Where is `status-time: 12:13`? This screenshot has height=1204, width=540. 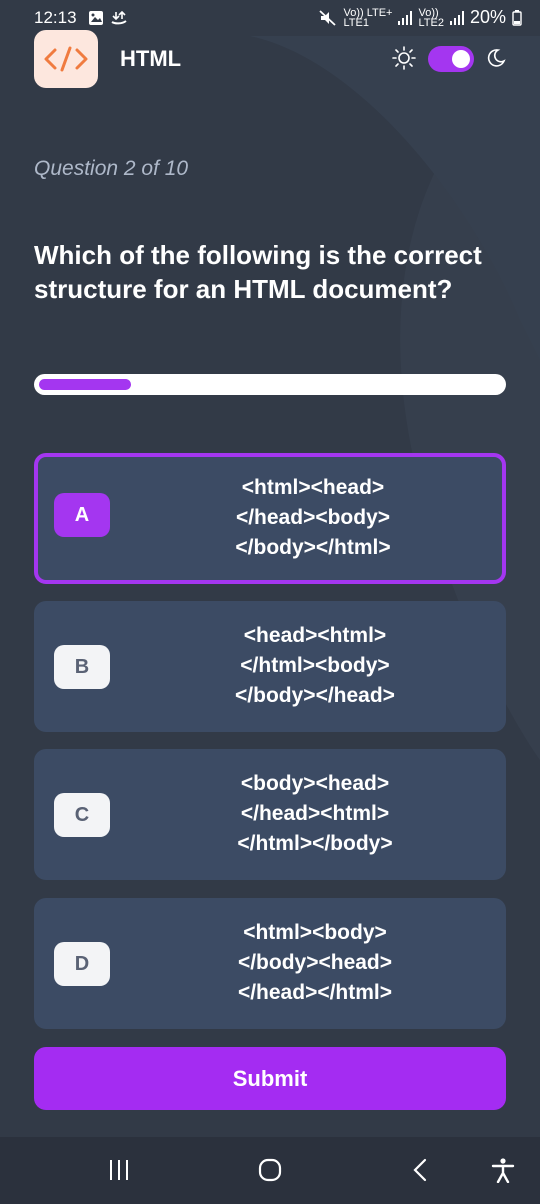
status-time: 12:13 is located at coordinates (55, 17).